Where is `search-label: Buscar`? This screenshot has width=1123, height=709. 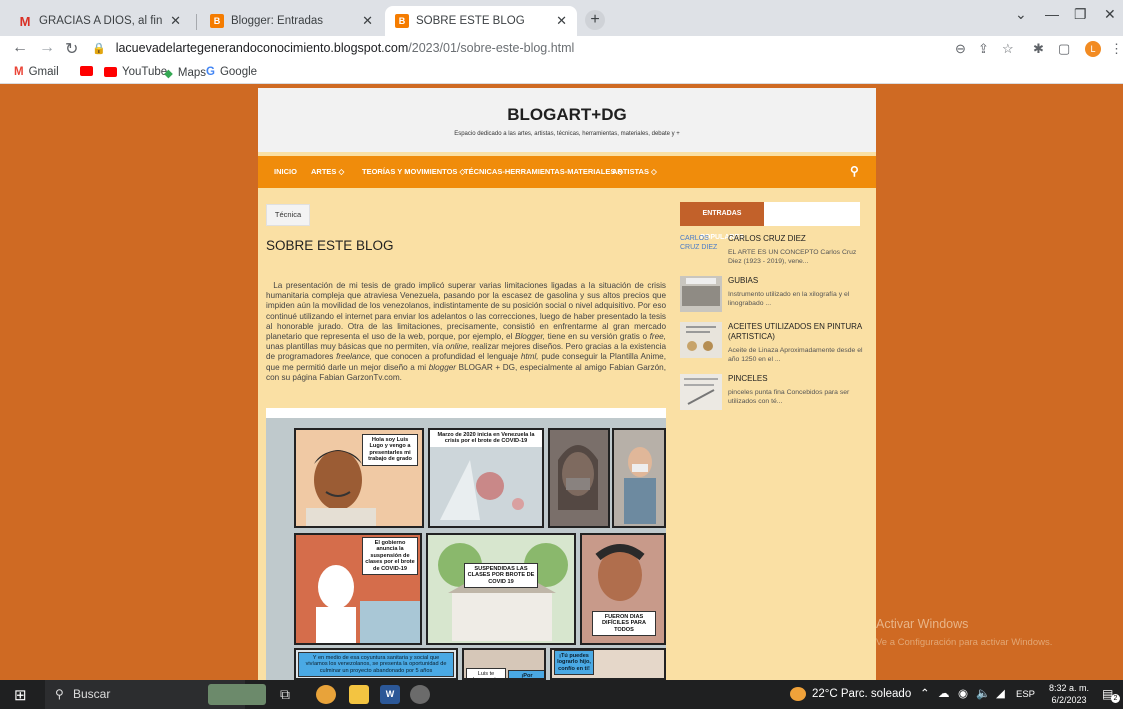 search-label: Buscar is located at coordinates (92, 694).